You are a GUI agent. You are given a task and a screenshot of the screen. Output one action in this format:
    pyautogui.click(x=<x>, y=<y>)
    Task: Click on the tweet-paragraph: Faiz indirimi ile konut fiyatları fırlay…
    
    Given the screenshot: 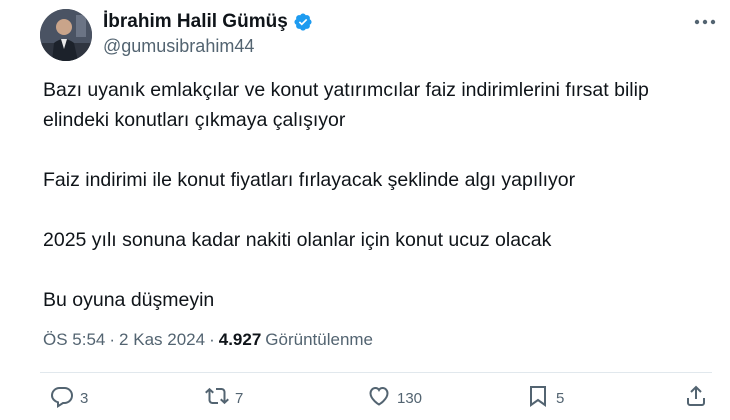 What is the action you would take?
    pyautogui.click(x=309, y=180)
    